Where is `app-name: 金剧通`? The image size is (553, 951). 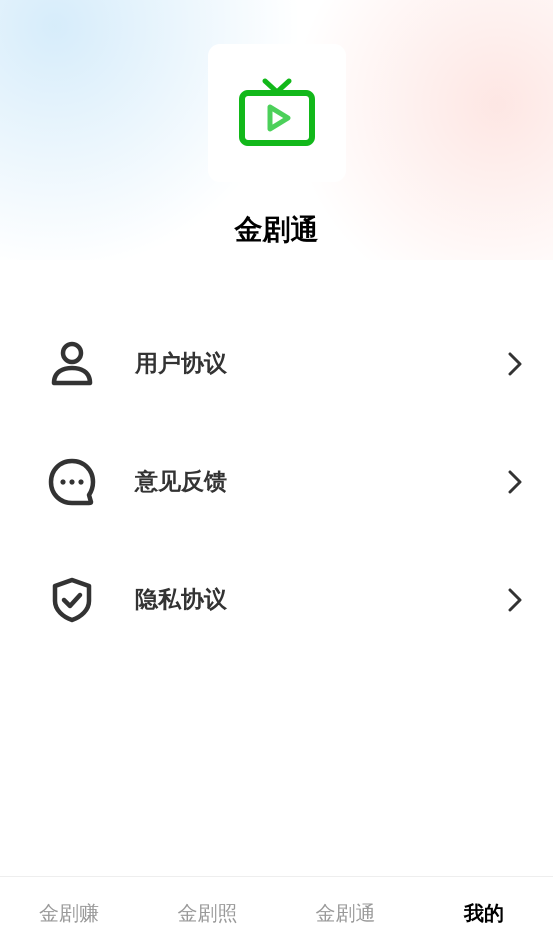 app-name: 金剧通 is located at coordinates (276, 230).